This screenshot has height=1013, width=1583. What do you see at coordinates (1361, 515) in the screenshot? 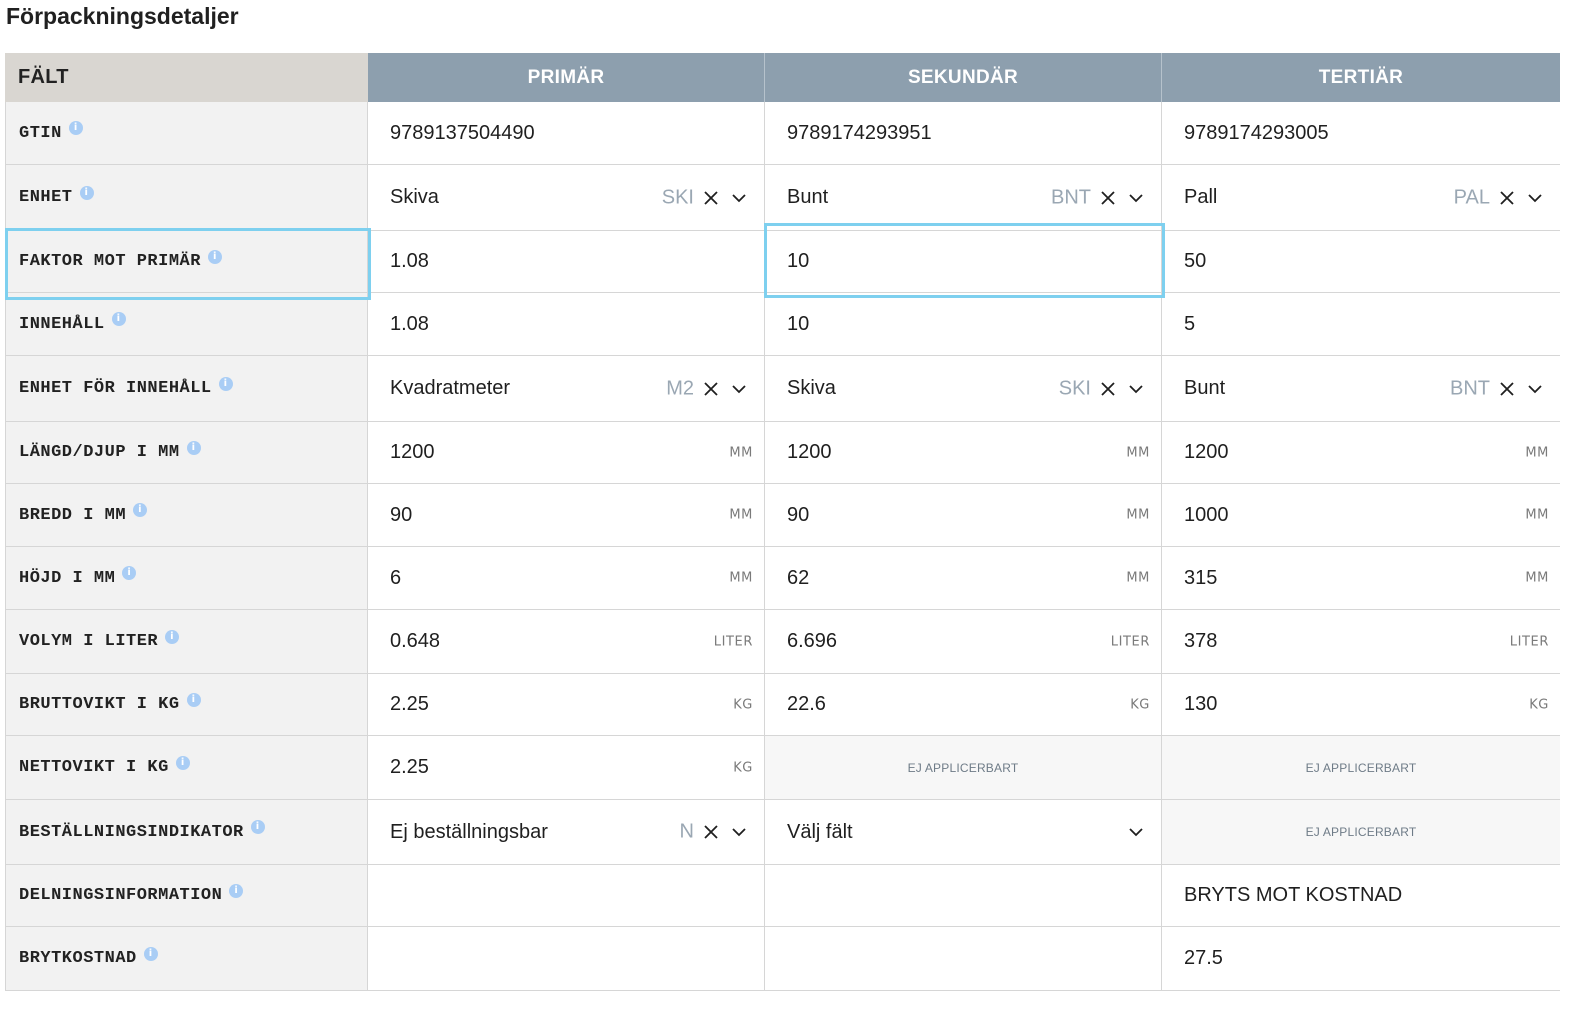
I see `cell-tertiary: 1000 MM` at bounding box center [1361, 515].